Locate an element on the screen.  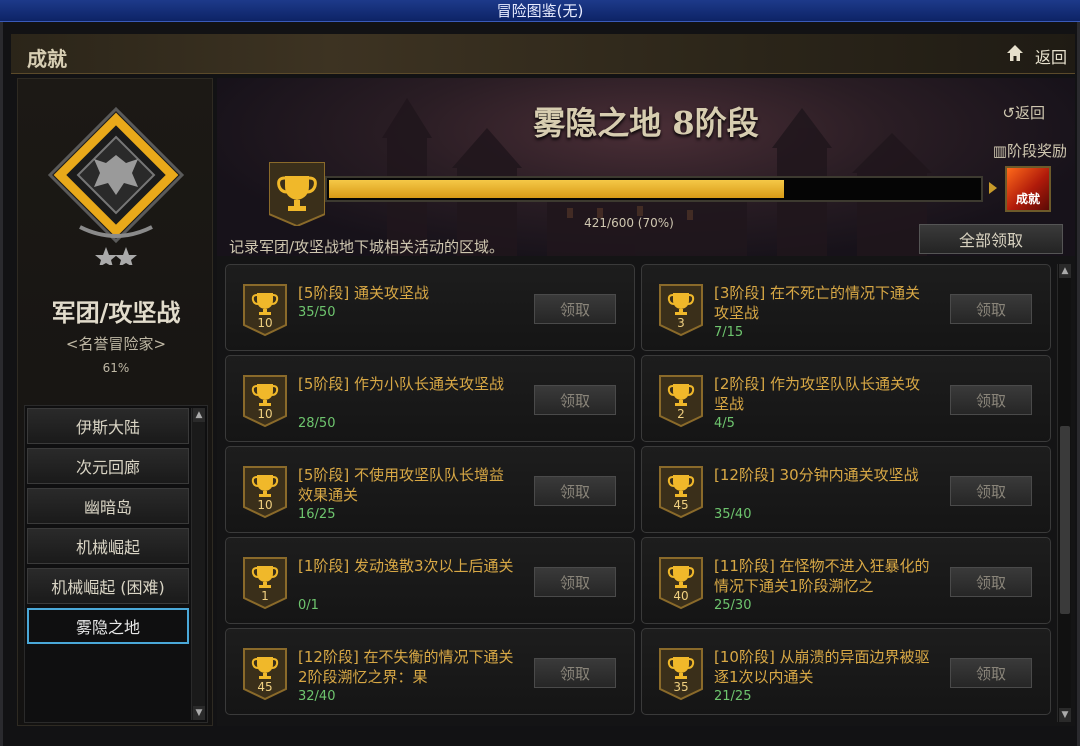
achievement-points: 3 is located at coordinates (681, 323).